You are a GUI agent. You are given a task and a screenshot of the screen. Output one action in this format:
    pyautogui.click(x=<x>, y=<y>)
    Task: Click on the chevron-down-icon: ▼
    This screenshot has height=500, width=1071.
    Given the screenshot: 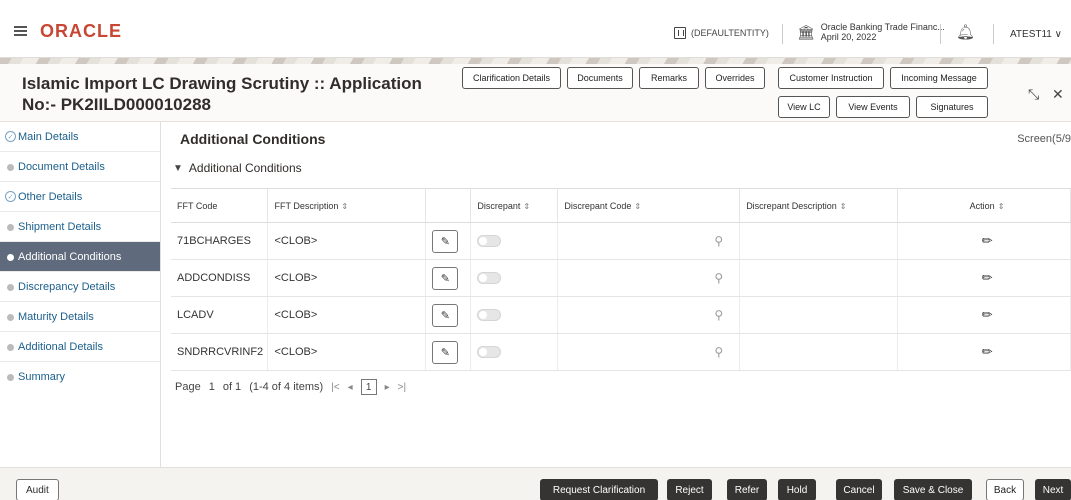 What is the action you would take?
    pyautogui.click(x=178, y=168)
    